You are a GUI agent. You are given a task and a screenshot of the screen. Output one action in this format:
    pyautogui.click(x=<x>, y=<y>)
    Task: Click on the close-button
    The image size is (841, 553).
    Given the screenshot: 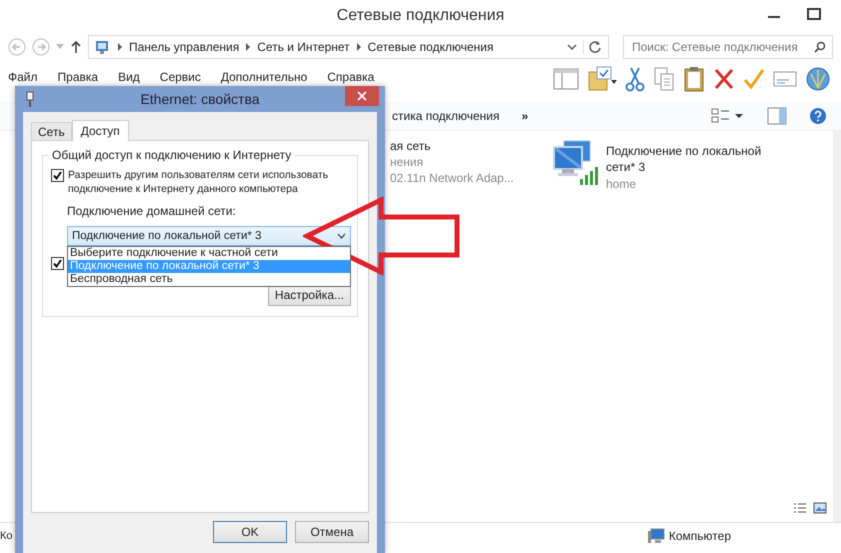 What is the action you would take?
    pyautogui.click(x=362, y=96)
    